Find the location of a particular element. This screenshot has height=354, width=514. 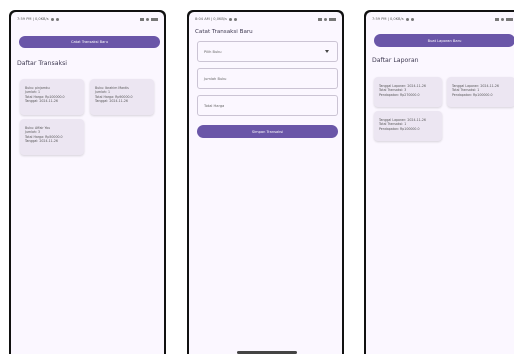

book-select: Pilih Buku is located at coordinates (267, 51).